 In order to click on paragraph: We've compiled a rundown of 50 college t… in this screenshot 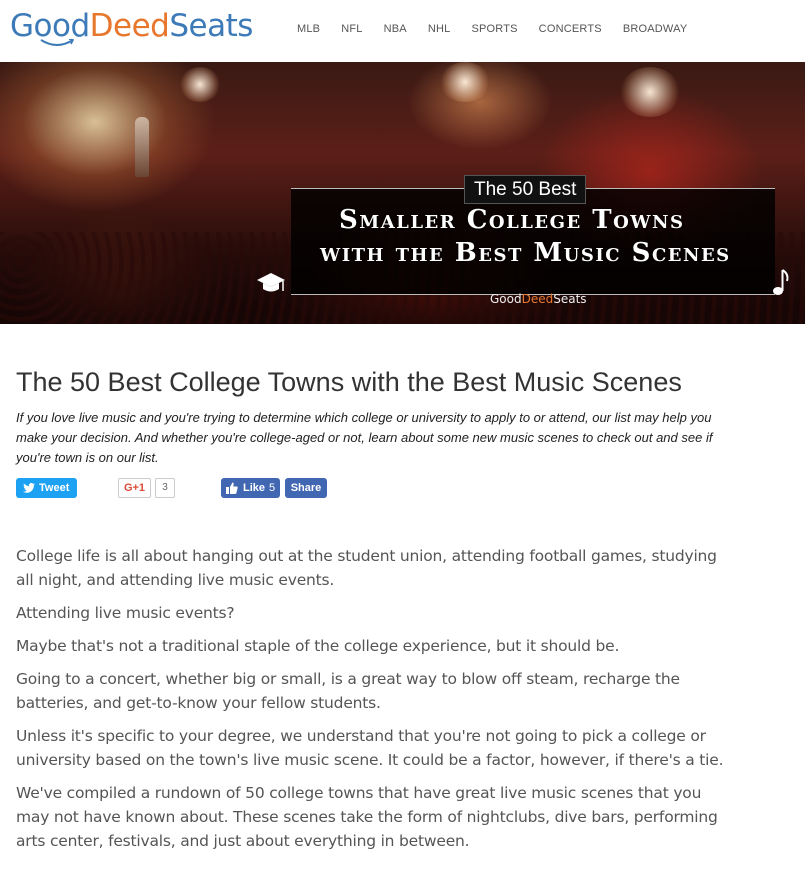, I will do `click(367, 817)`.